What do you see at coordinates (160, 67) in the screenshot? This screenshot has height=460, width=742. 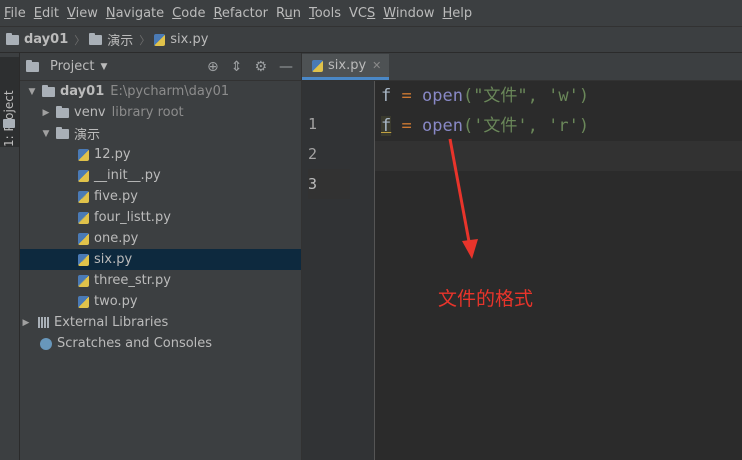 I see `project-panel-header: Project ▼ ⊕ ⇕ ⚙ —` at bounding box center [160, 67].